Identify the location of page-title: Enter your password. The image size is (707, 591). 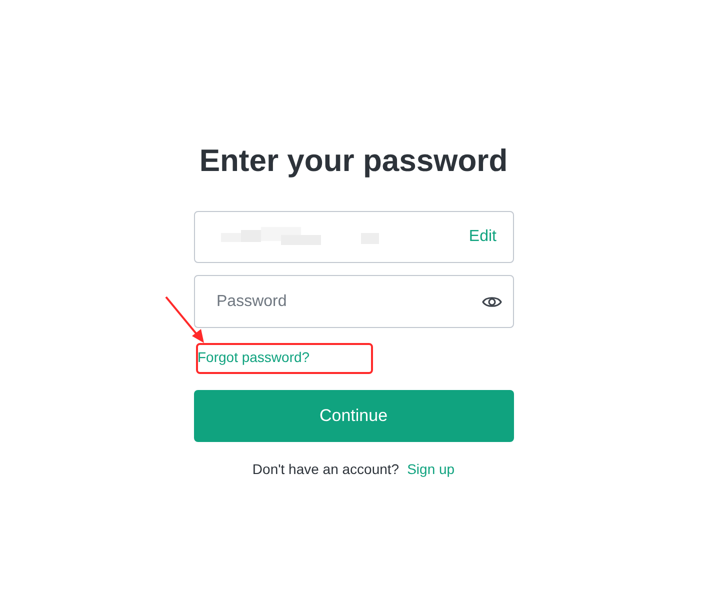
(353, 161).